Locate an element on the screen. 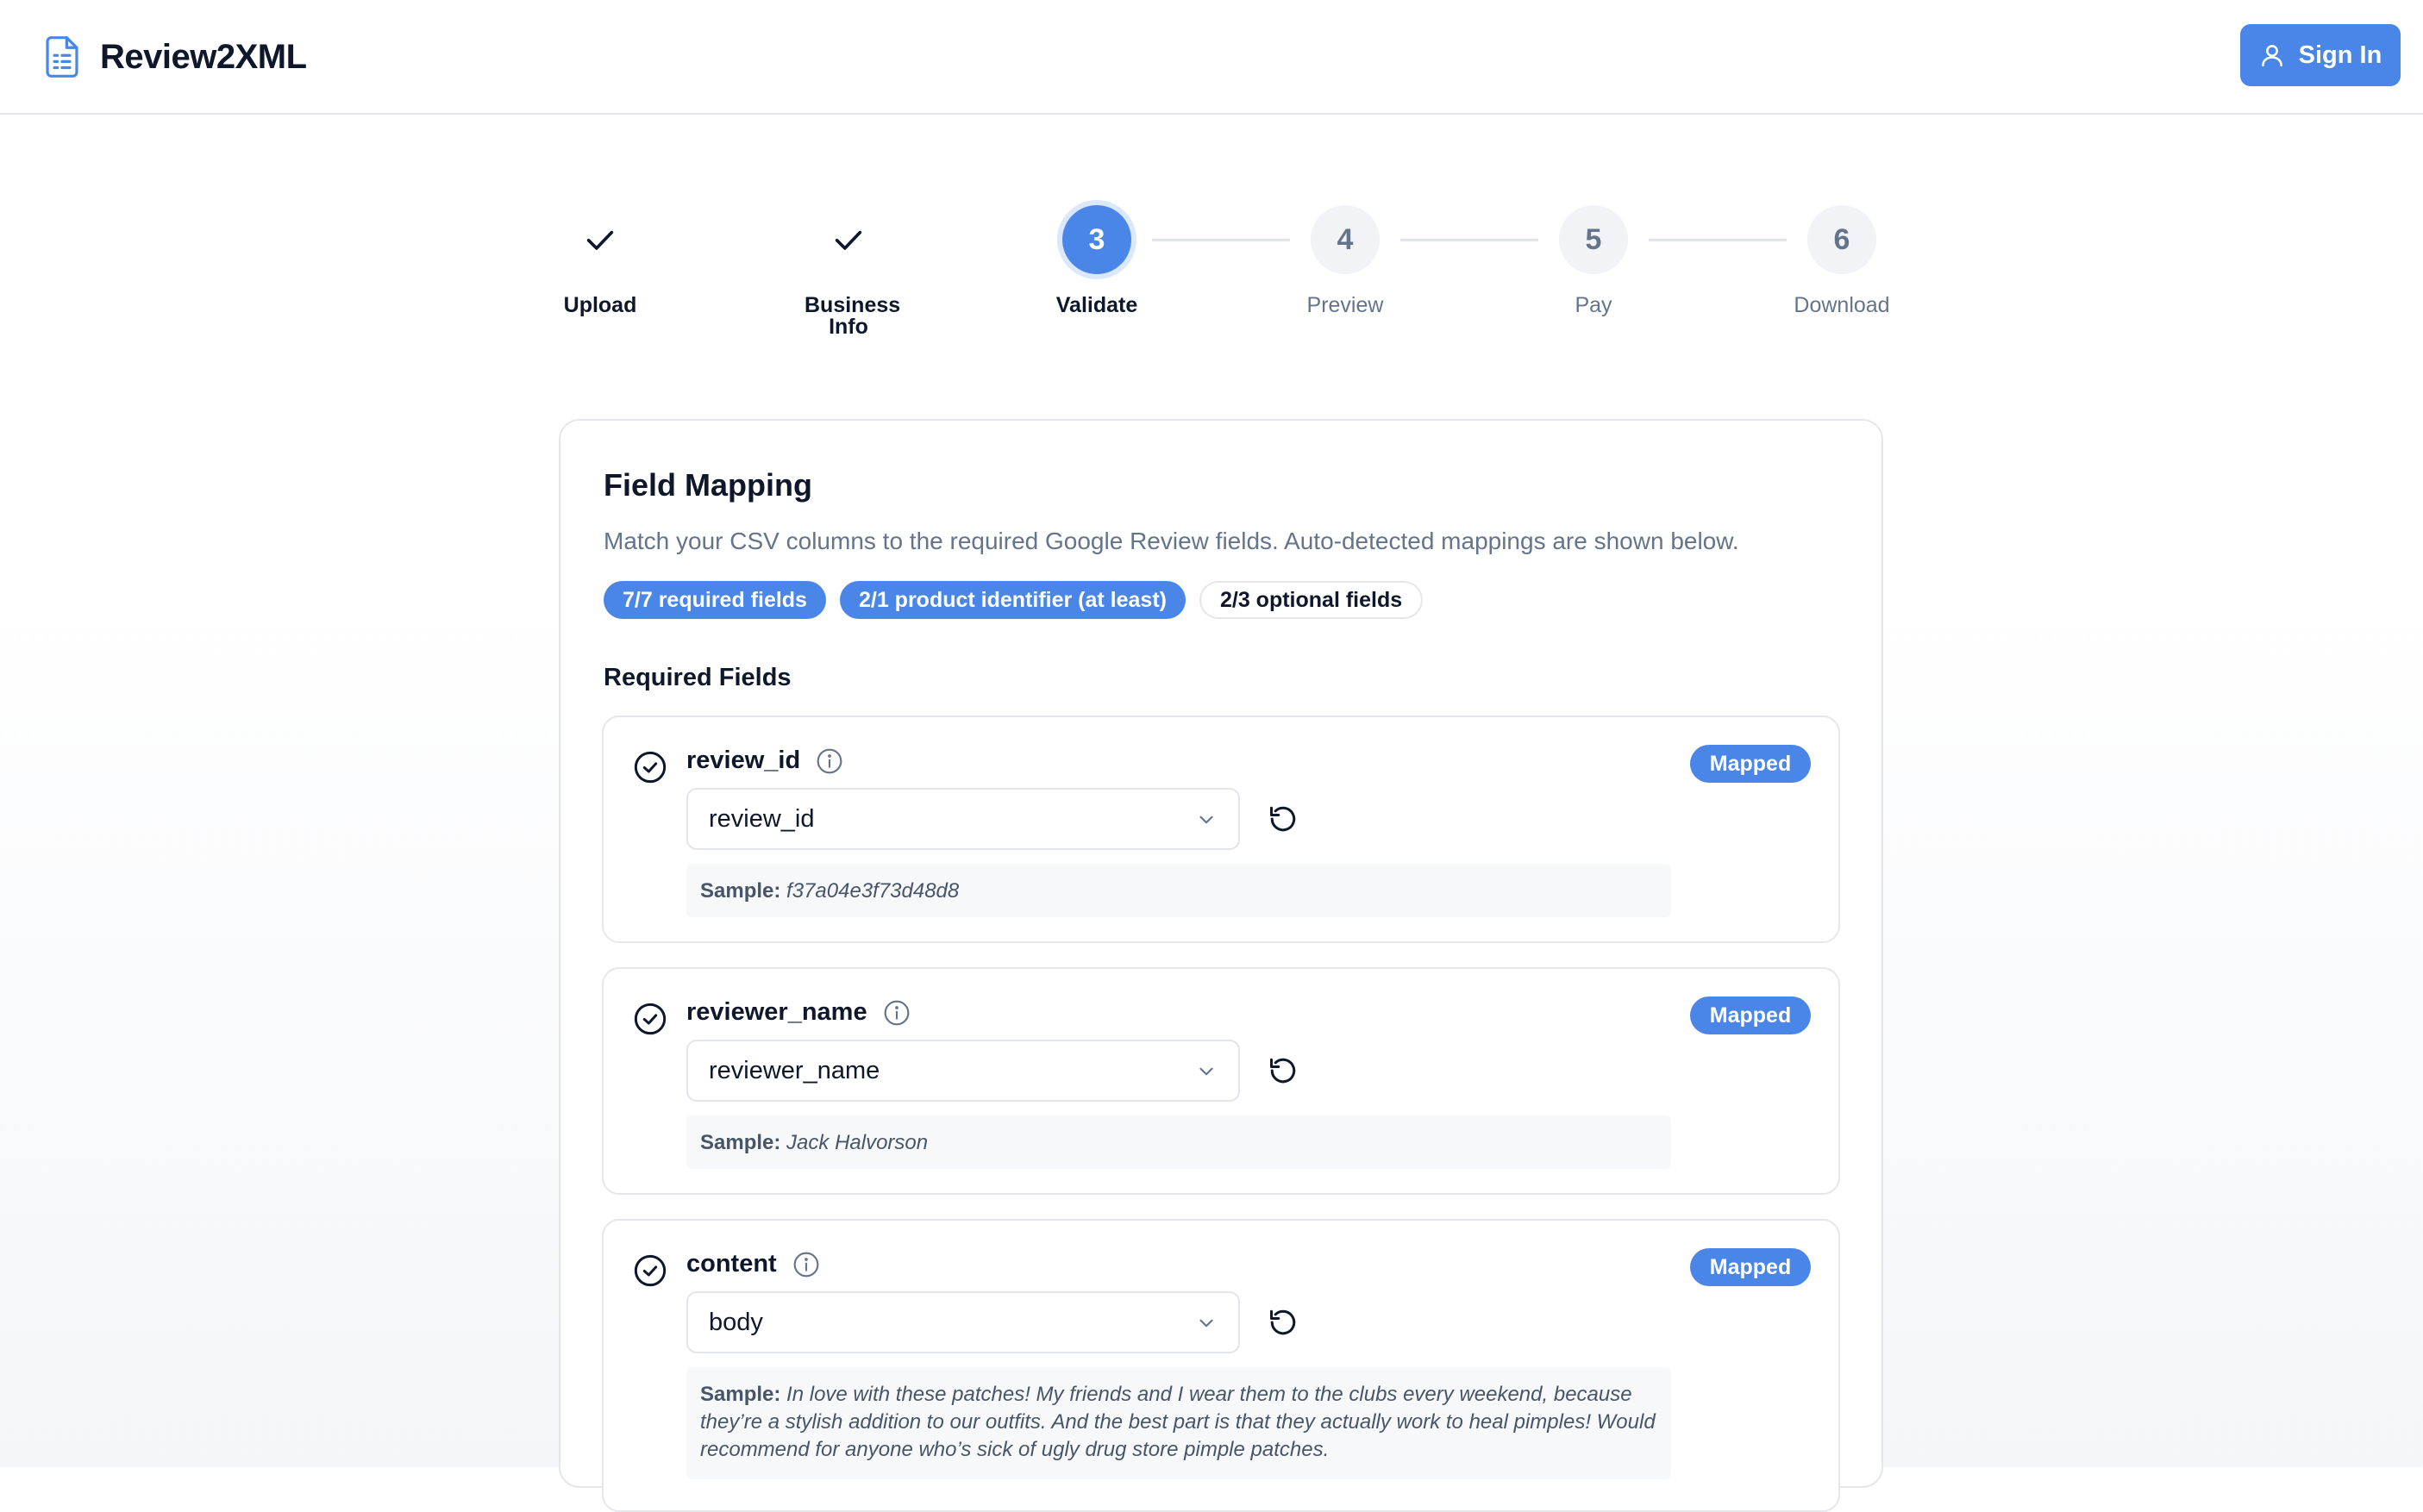 The width and height of the screenshot is (2423, 1512). step-validate-circle: 3 is located at coordinates (1096, 239).